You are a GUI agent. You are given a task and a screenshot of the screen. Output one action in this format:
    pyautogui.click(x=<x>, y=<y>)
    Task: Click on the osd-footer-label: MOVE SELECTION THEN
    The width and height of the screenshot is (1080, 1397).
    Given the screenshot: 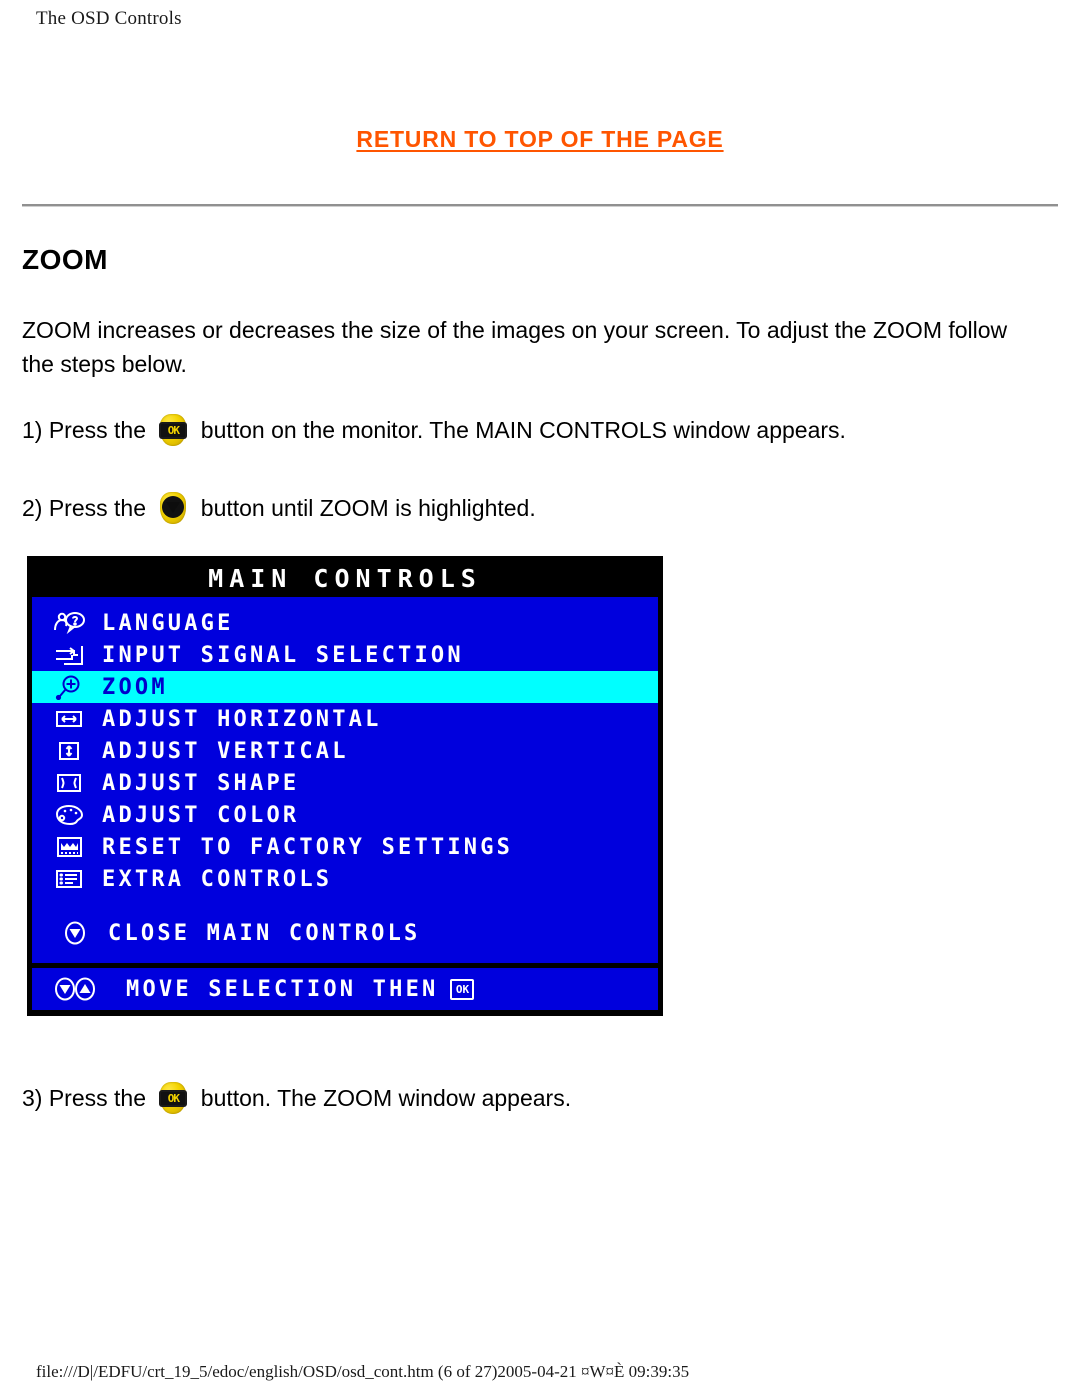 What is the action you would take?
    pyautogui.click(x=282, y=989)
    